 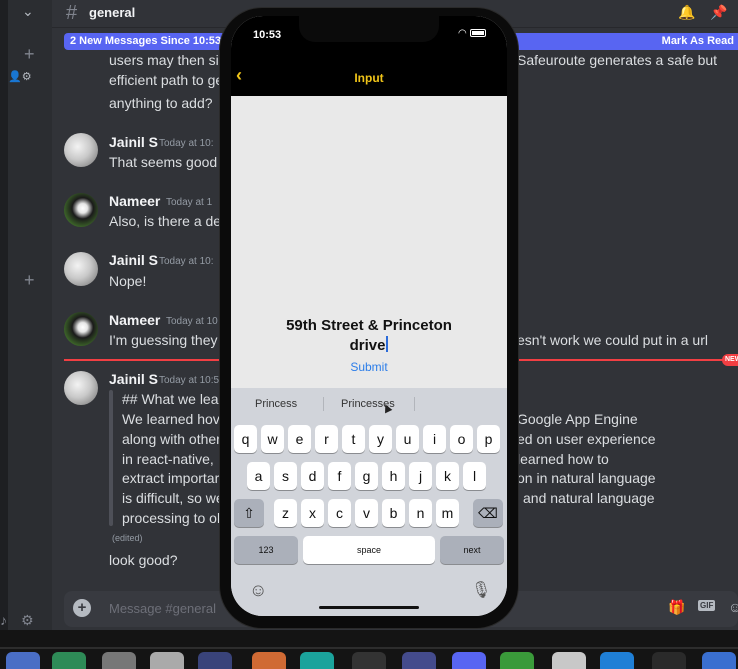 What do you see at coordinates (472, 550) in the screenshot?
I see `next-key: next` at bounding box center [472, 550].